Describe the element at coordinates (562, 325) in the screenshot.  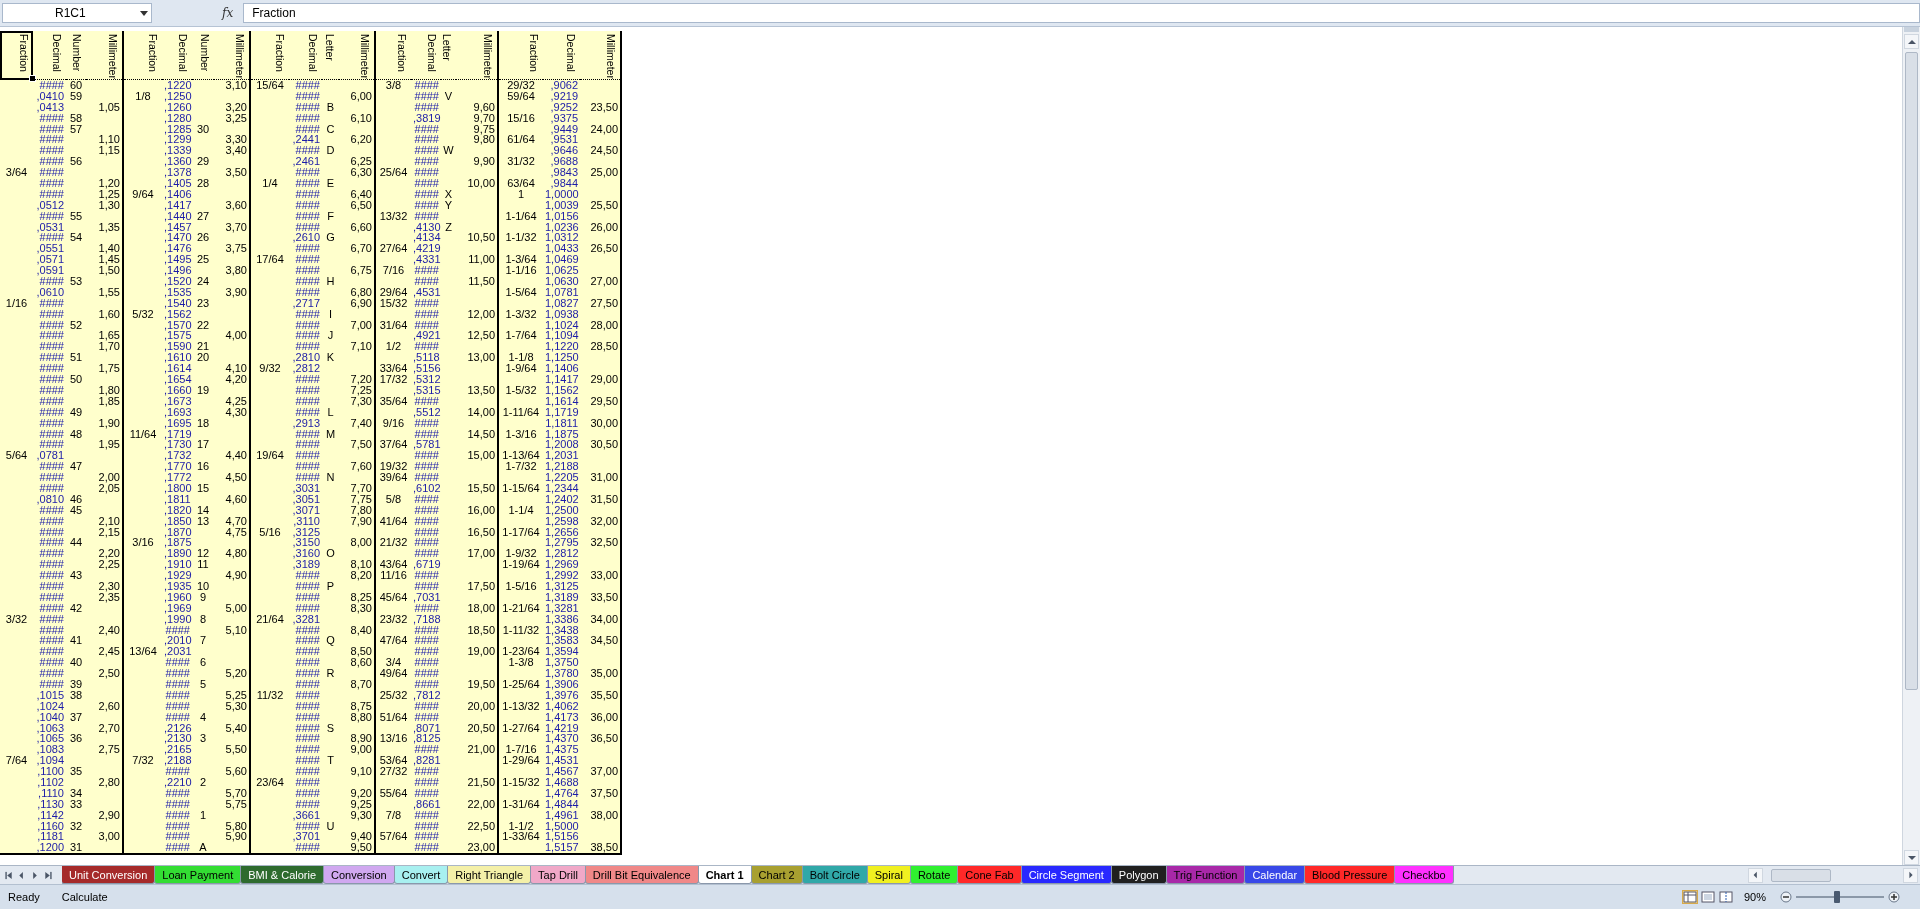
I see `table-cell-text: 1,1024` at that location.